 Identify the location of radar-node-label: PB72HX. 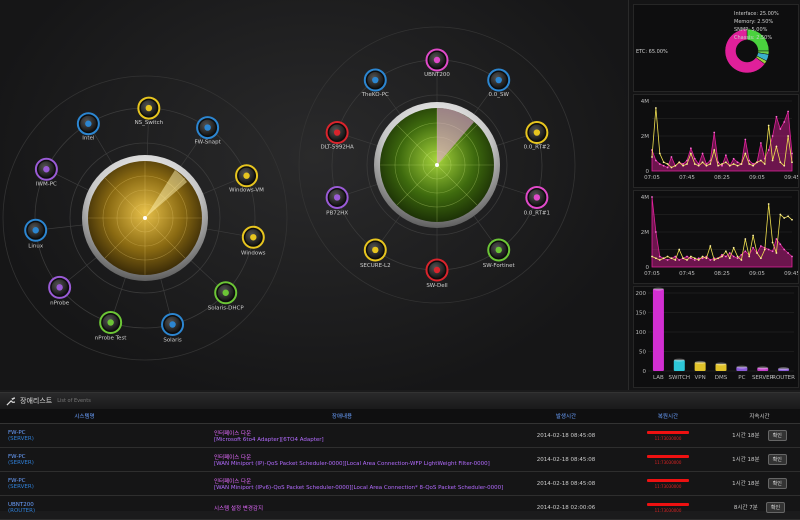
(337, 213).